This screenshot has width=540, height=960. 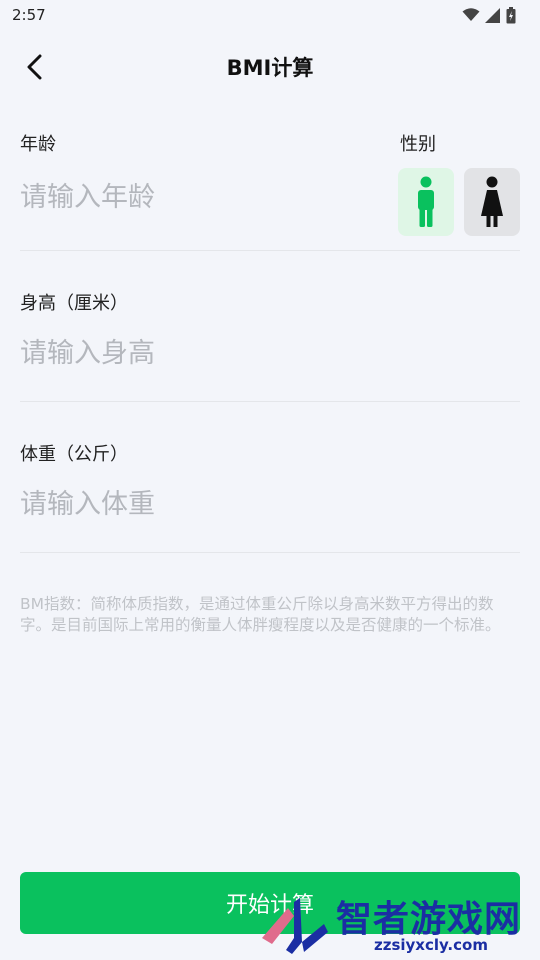 What do you see at coordinates (200, 197) in the screenshot?
I see `age-input` at bounding box center [200, 197].